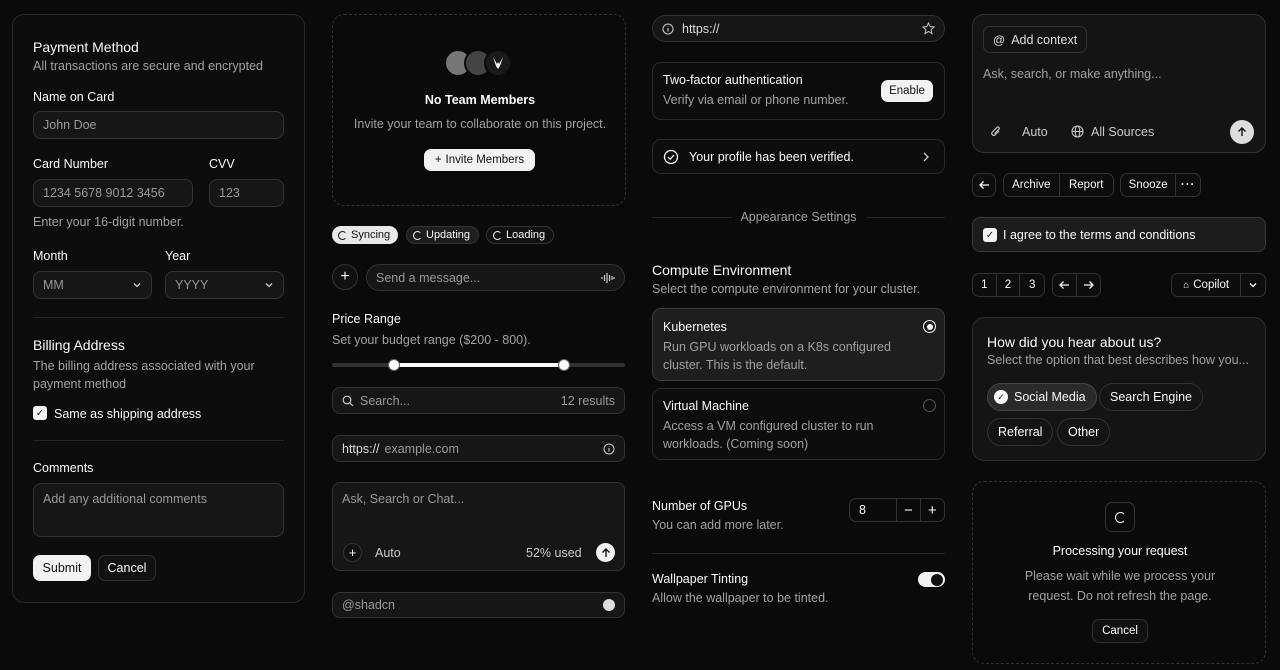  What do you see at coordinates (345, 277) in the screenshot?
I see `add-attachment-button: +` at bounding box center [345, 277].